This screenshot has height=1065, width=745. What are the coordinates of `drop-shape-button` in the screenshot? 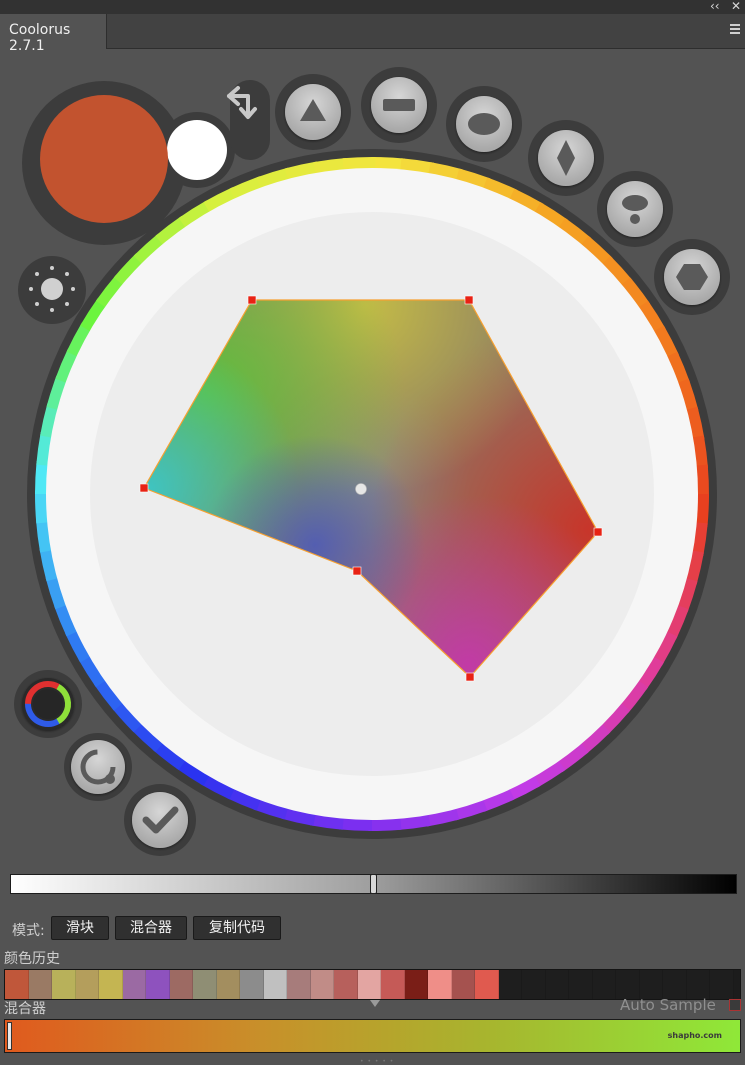 It's located at (635, 209).